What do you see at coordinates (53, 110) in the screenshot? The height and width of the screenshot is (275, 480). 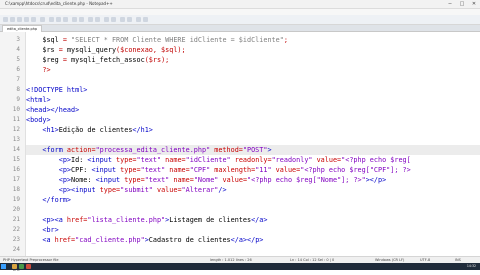 I see `code-token: <head></head>` at bounding box center [53, 110].